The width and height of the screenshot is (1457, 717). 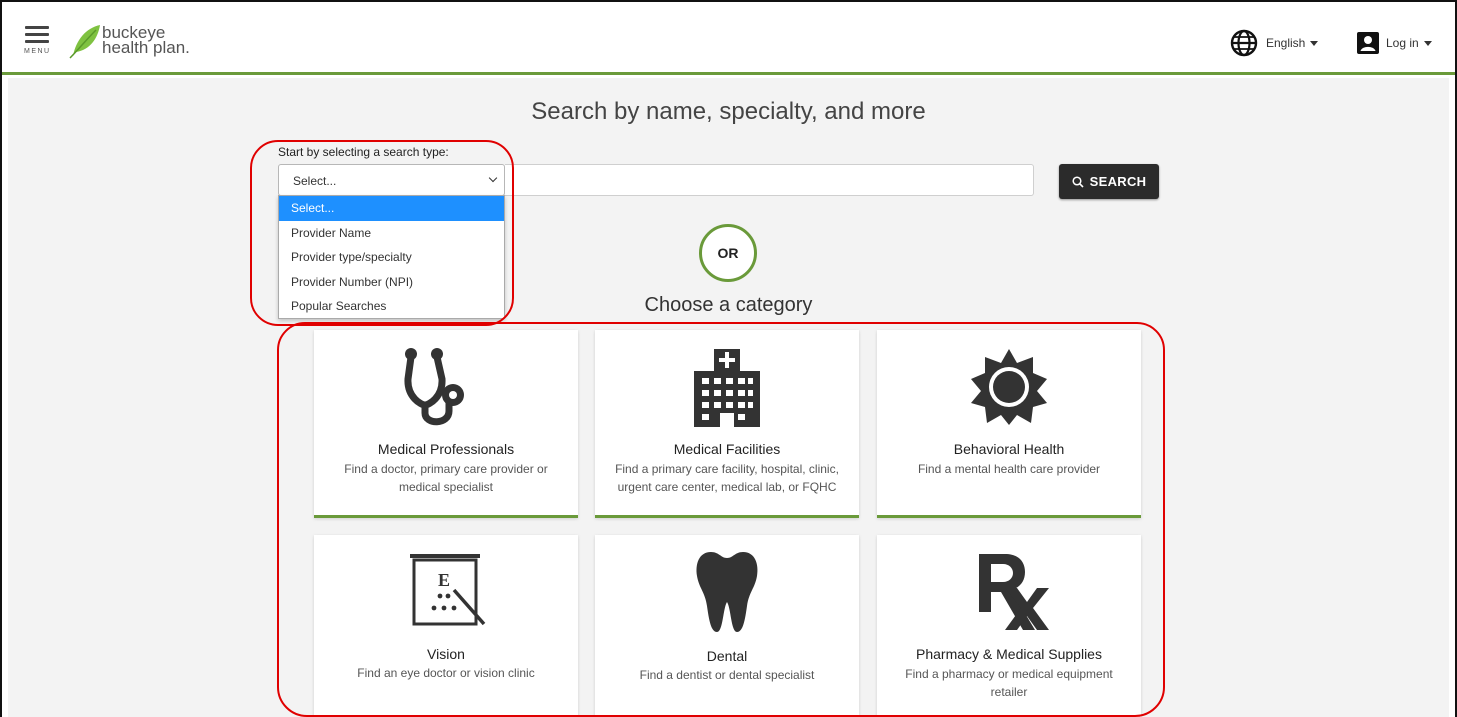 I want to click on dropdown-option: Provider Number (NPI), so click(x=391, y=282).